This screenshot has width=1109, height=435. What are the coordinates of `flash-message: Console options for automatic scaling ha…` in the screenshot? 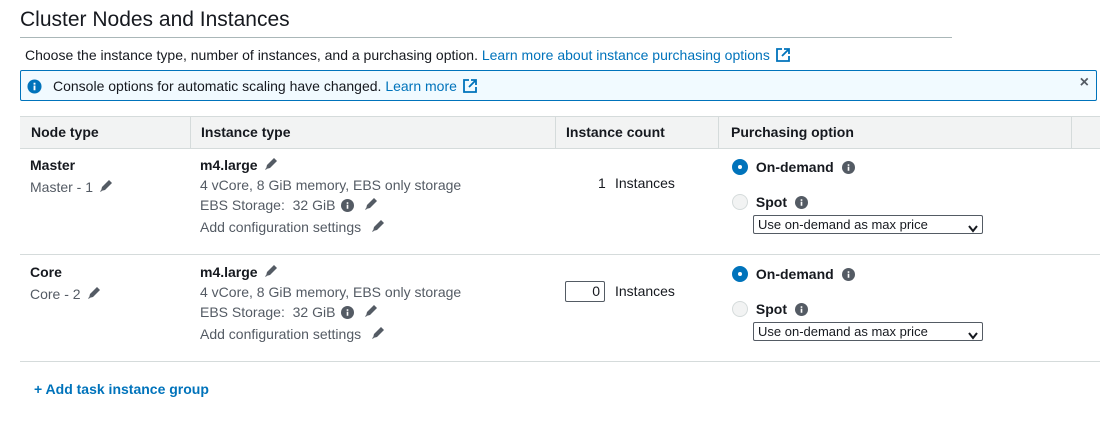 It's located at (217, 86).